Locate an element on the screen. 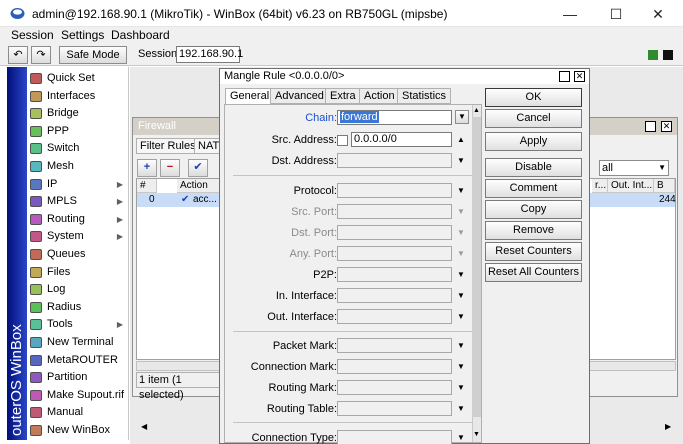 The height and width of the screenshot is (444, 683). remove-rule-button: − is located at coordinates (170, 168).